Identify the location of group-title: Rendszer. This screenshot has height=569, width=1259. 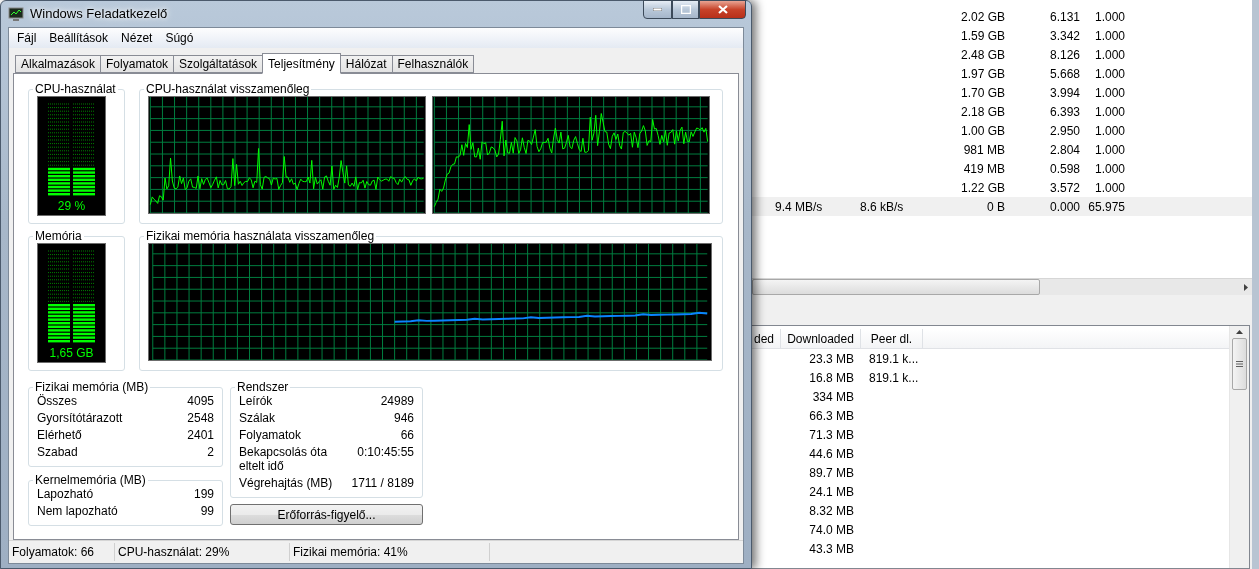
(263, 387).